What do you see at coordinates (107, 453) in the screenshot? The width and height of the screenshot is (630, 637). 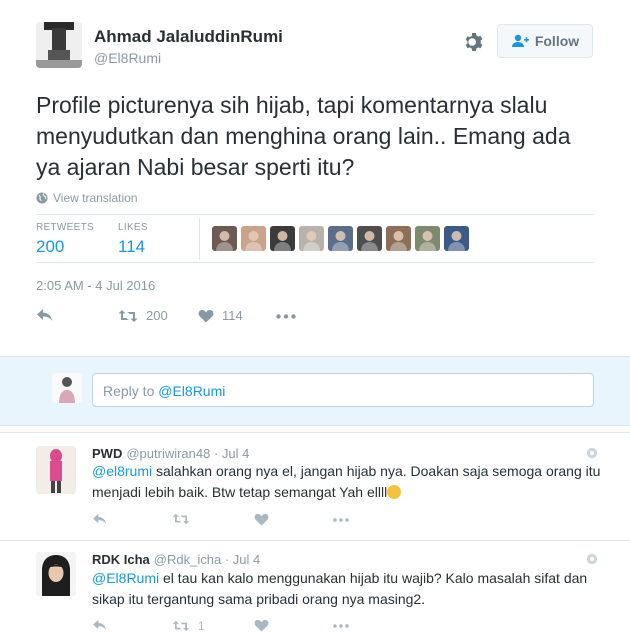 I see `reply-author-name: PWD` at bounding box center [107, 453].